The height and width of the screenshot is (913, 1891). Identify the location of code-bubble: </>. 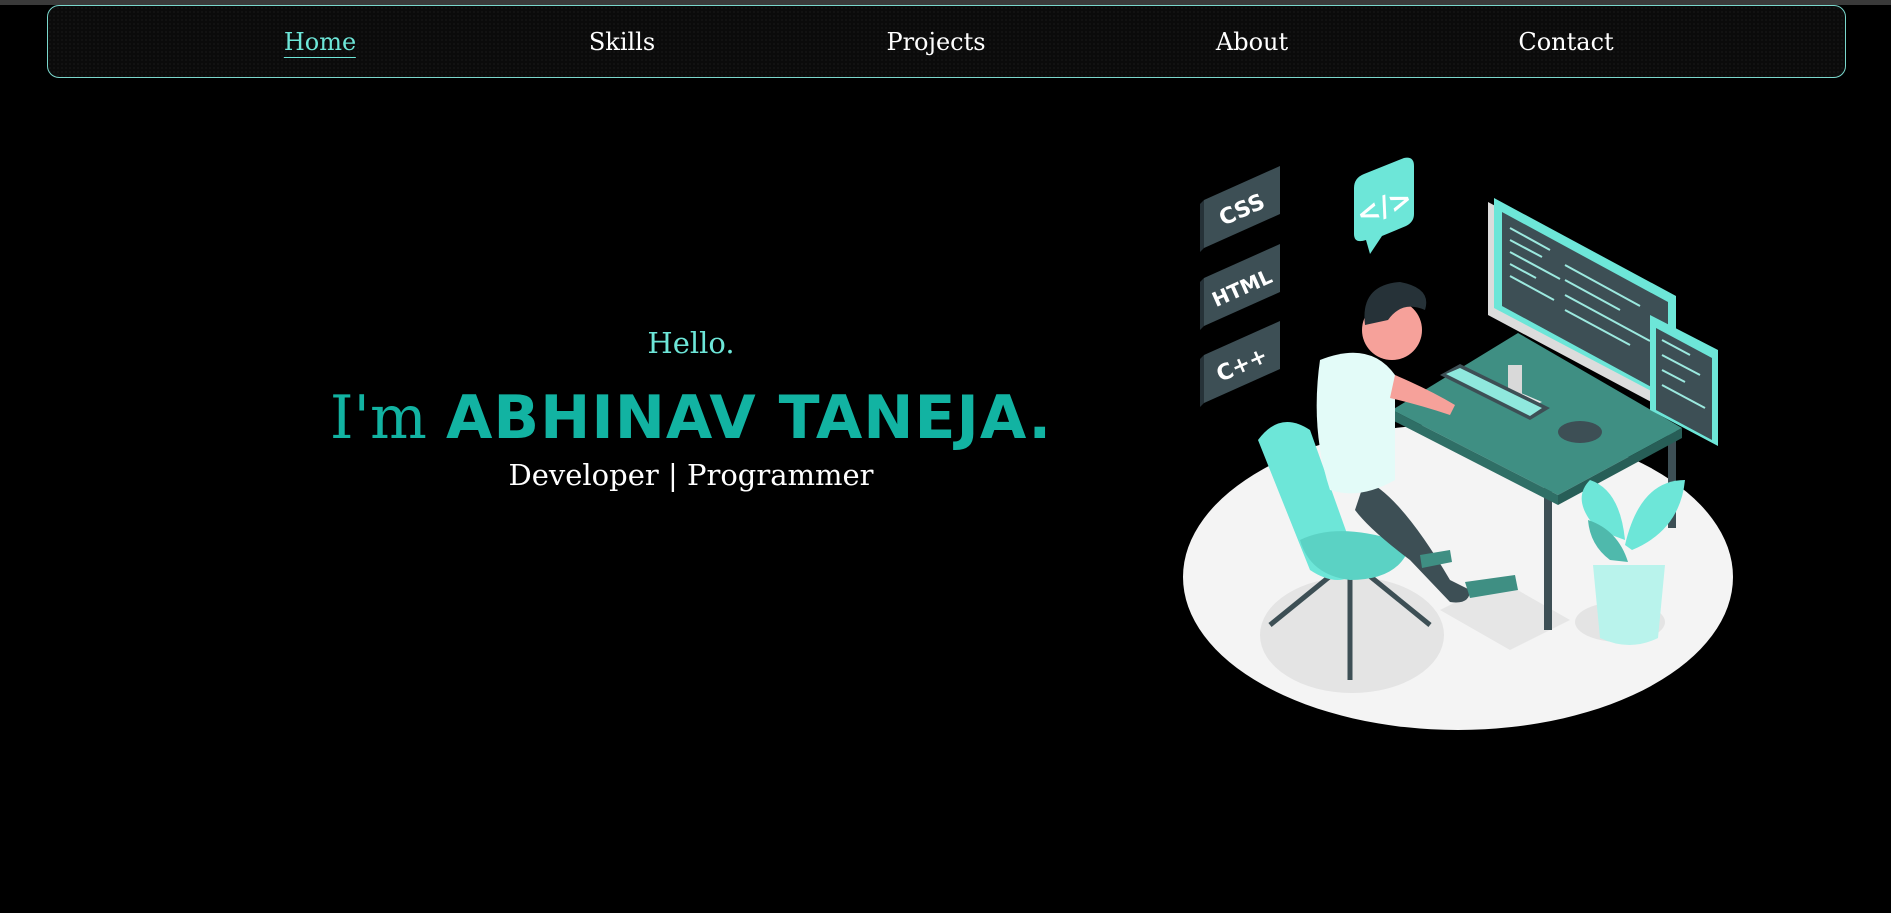
(1384, 205).